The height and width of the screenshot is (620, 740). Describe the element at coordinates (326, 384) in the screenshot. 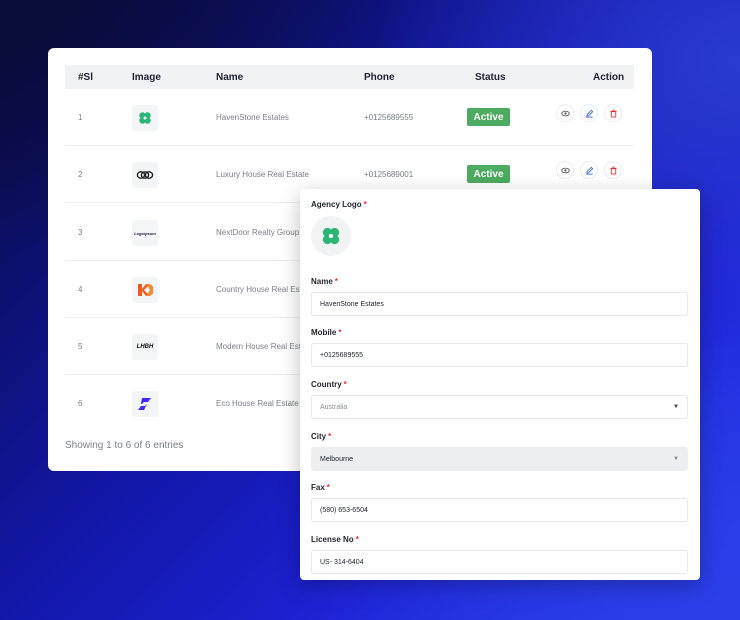

I see `country-label-text: Country` at that location.